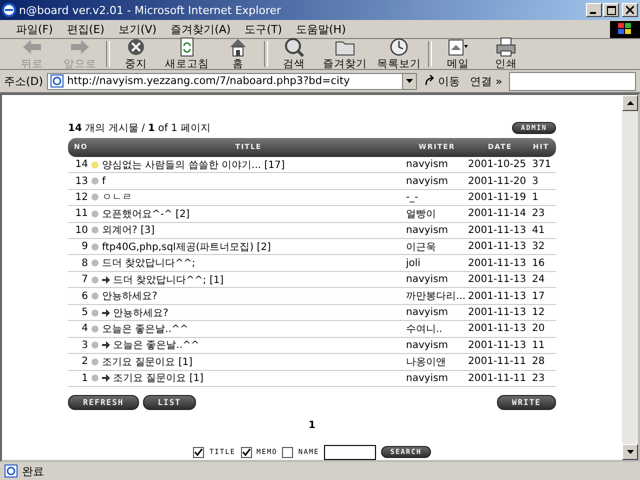 The image size is (640, 480). Describe the element at coordinates (149, 263) in the screenshot. I see `post-title-link: 드더 찾았답니다^^;` at that location.